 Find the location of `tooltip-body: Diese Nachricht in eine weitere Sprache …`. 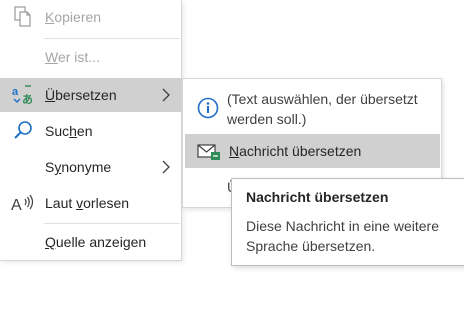

tooltip-body: Diese Nachricht in eine weitere Sprache … is located at coordinates (342, 236).